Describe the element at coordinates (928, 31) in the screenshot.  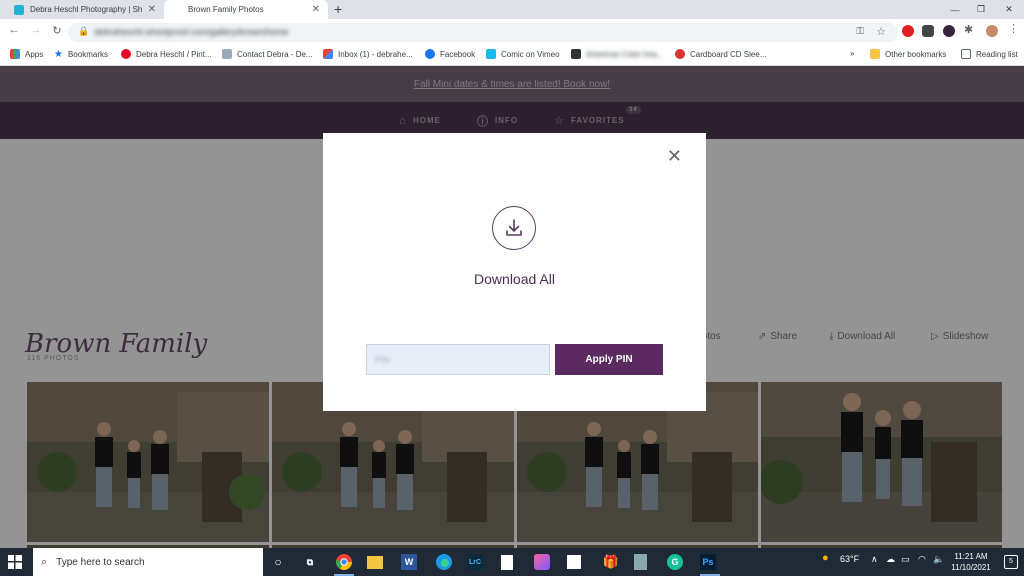
I see `extension-mail-icon` at that location.